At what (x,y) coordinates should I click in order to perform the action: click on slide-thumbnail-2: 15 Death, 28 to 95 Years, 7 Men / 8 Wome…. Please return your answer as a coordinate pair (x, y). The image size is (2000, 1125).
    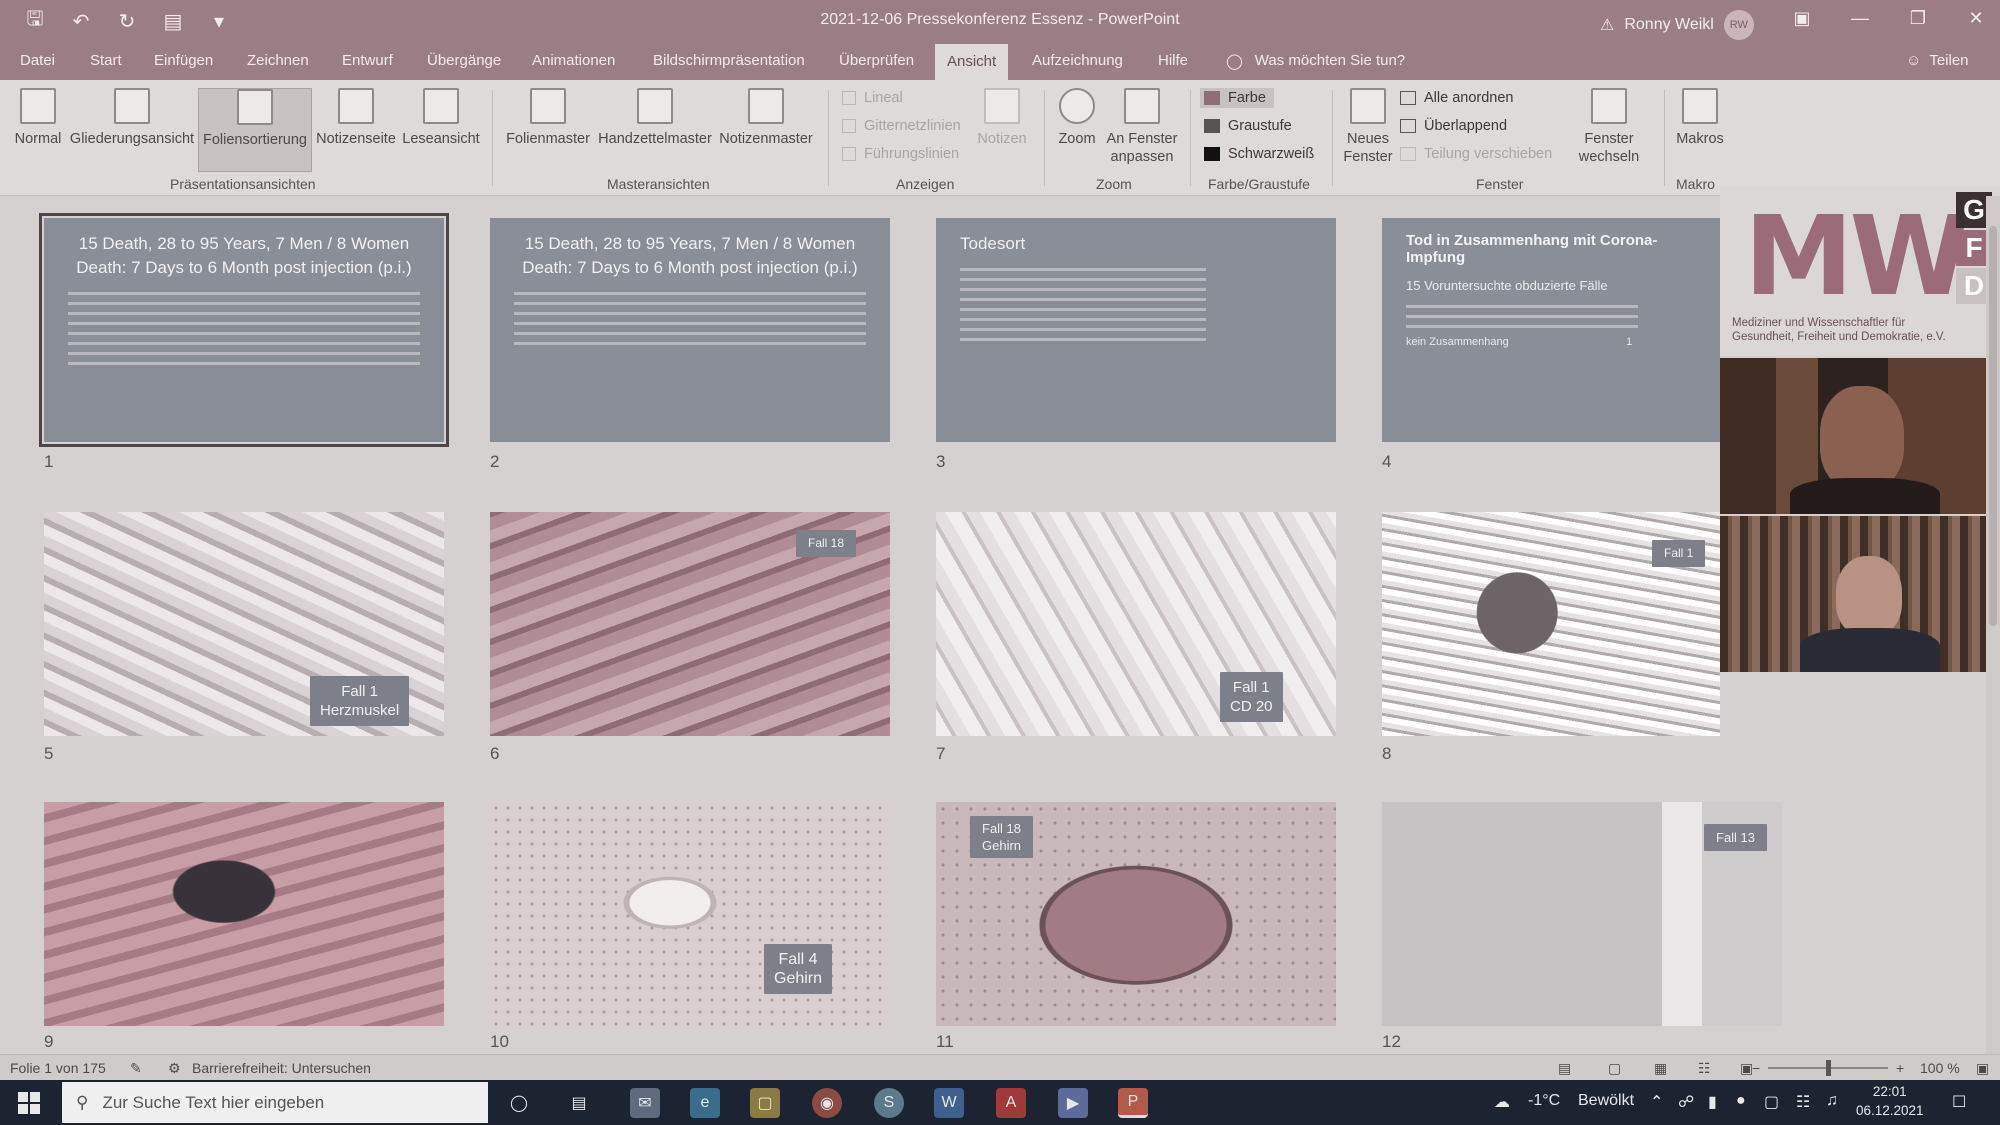
    Looking at the image, I should click on (690, 330).